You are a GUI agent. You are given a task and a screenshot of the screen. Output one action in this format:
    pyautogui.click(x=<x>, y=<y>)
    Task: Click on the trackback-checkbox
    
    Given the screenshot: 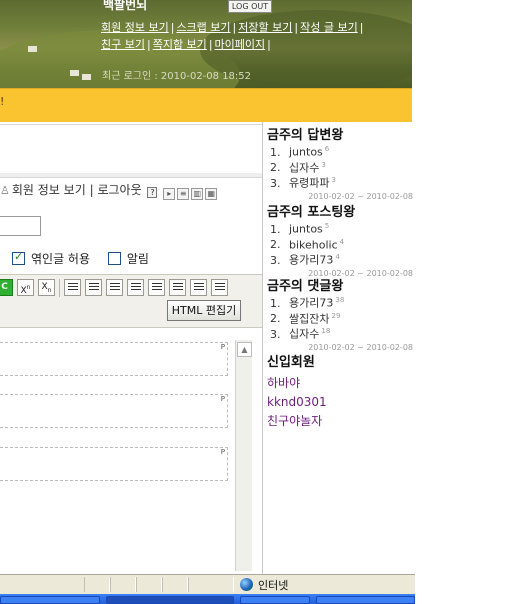 What is the action you would take?
    pyautogui.click(x=18, y=257)
    